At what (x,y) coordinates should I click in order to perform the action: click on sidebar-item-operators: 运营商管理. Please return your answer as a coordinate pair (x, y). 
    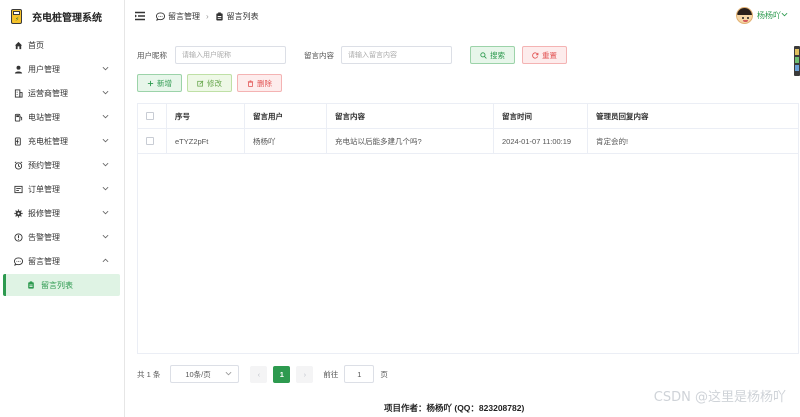
    Looking at the image, I should click on (62, 93).